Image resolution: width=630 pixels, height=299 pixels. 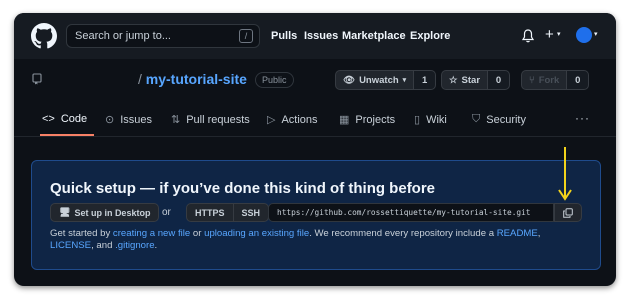 I want to click on tab-actions: ▷ Actions, so click(x=292, y=120).